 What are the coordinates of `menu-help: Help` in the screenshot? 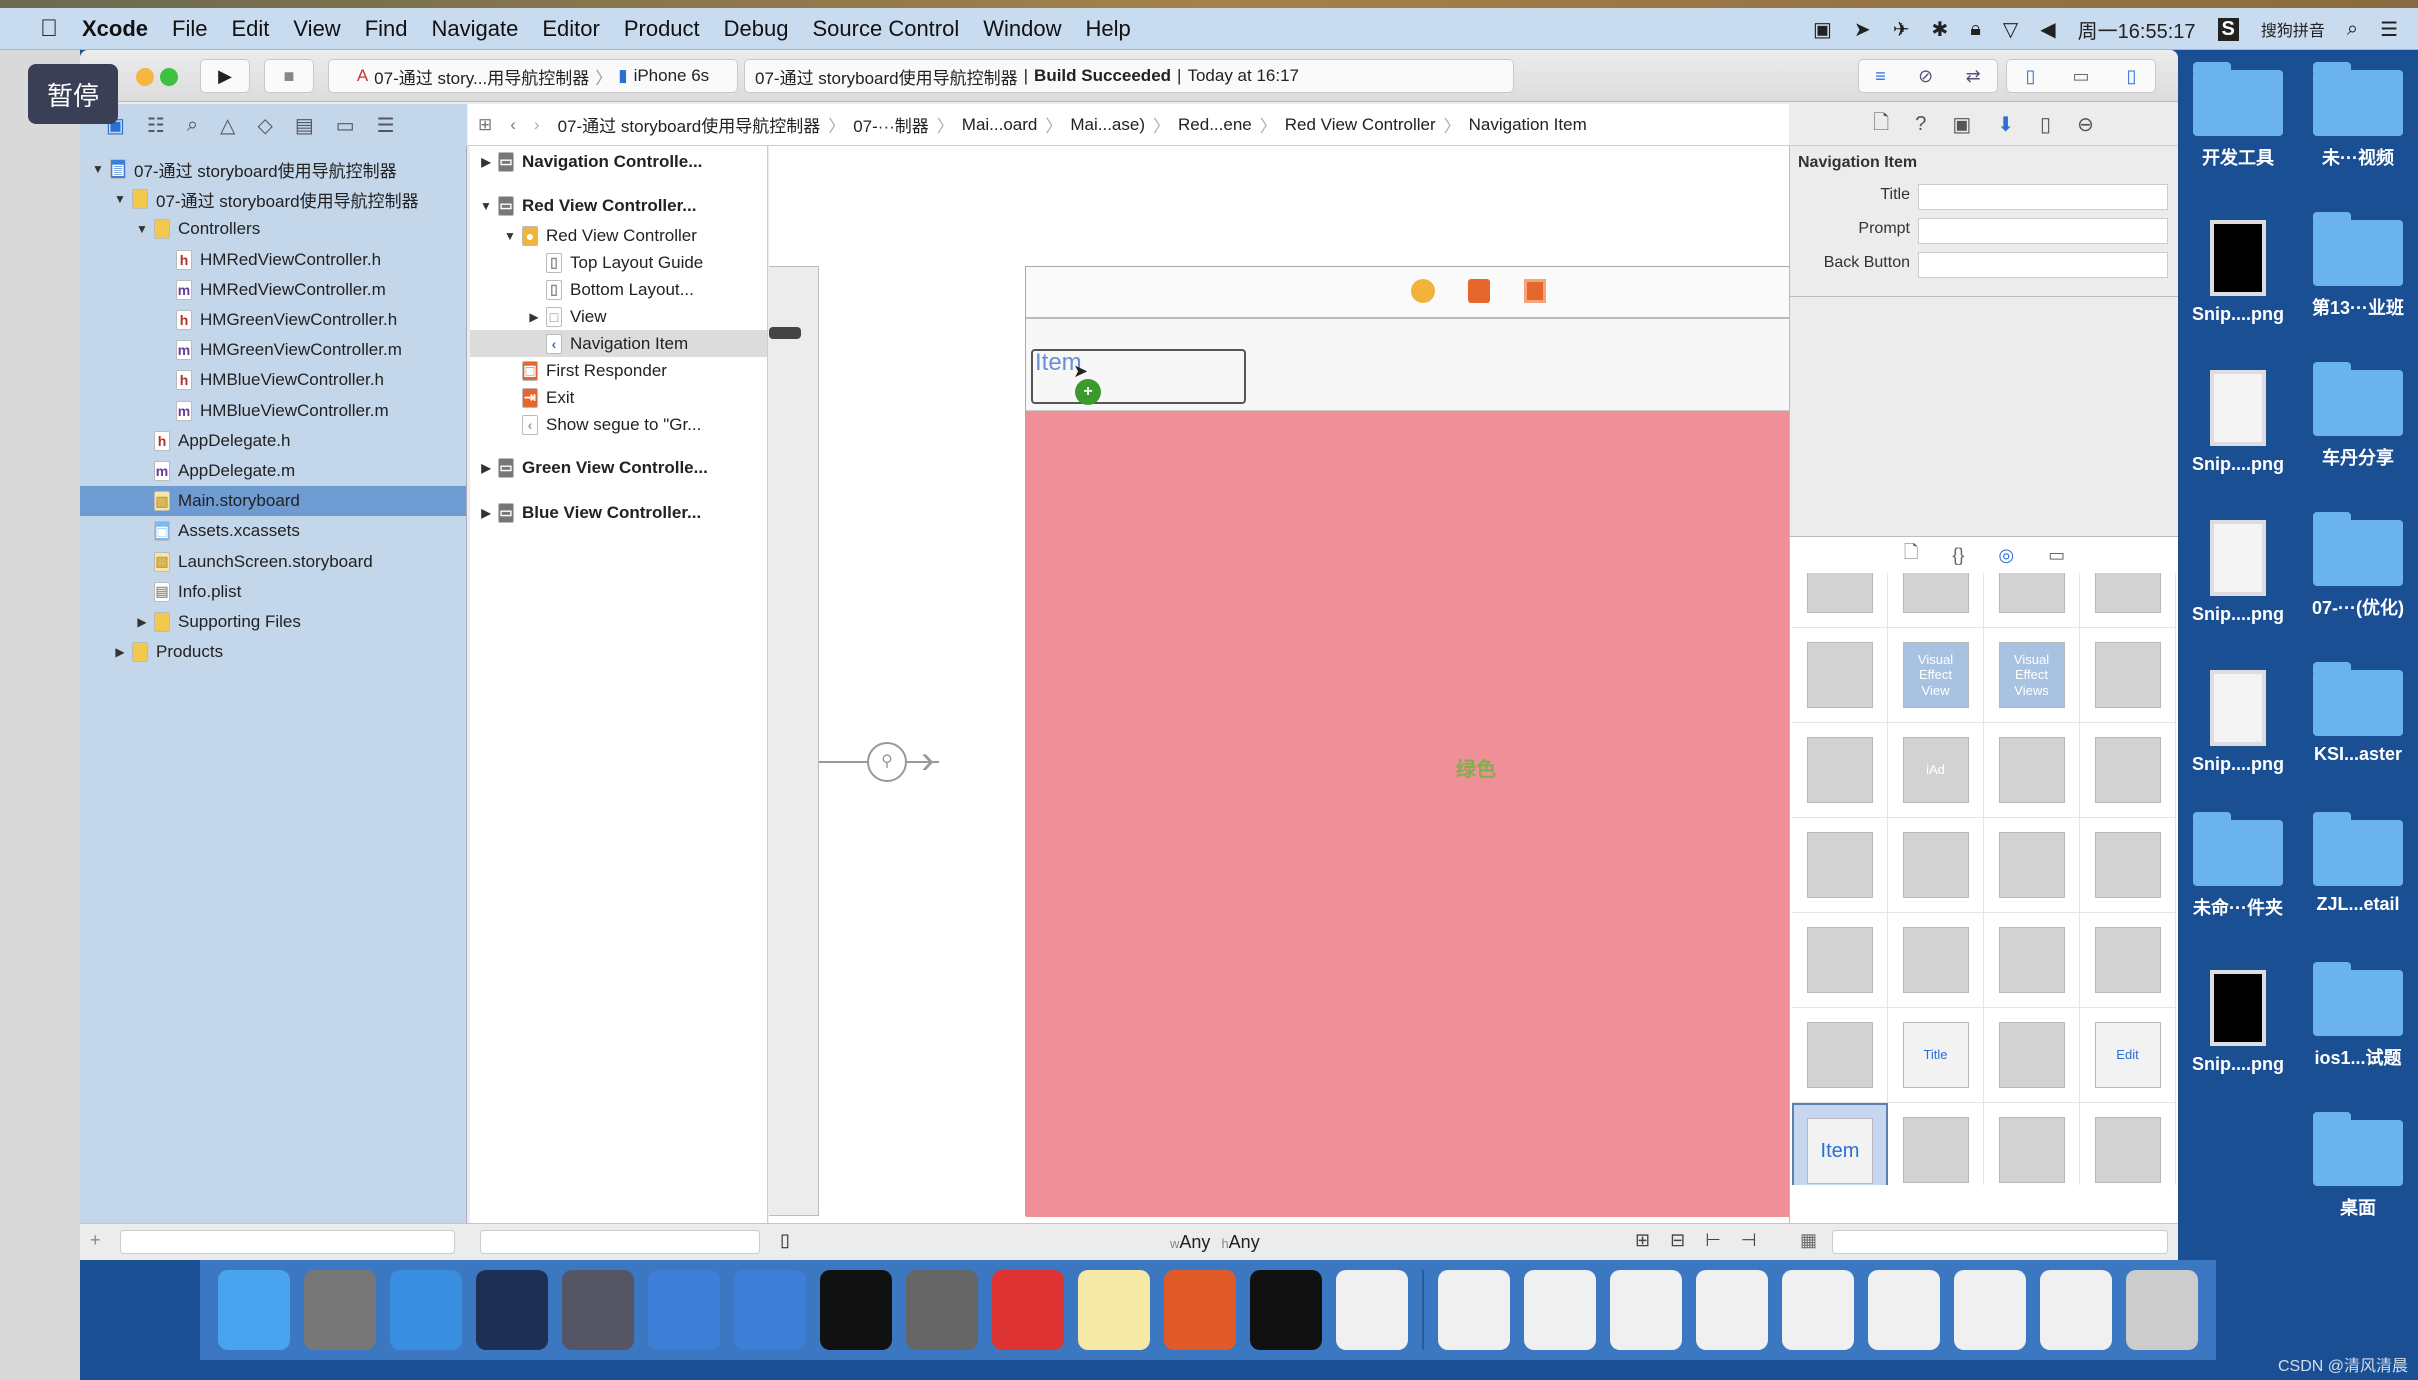 It's located at (1108, 29).